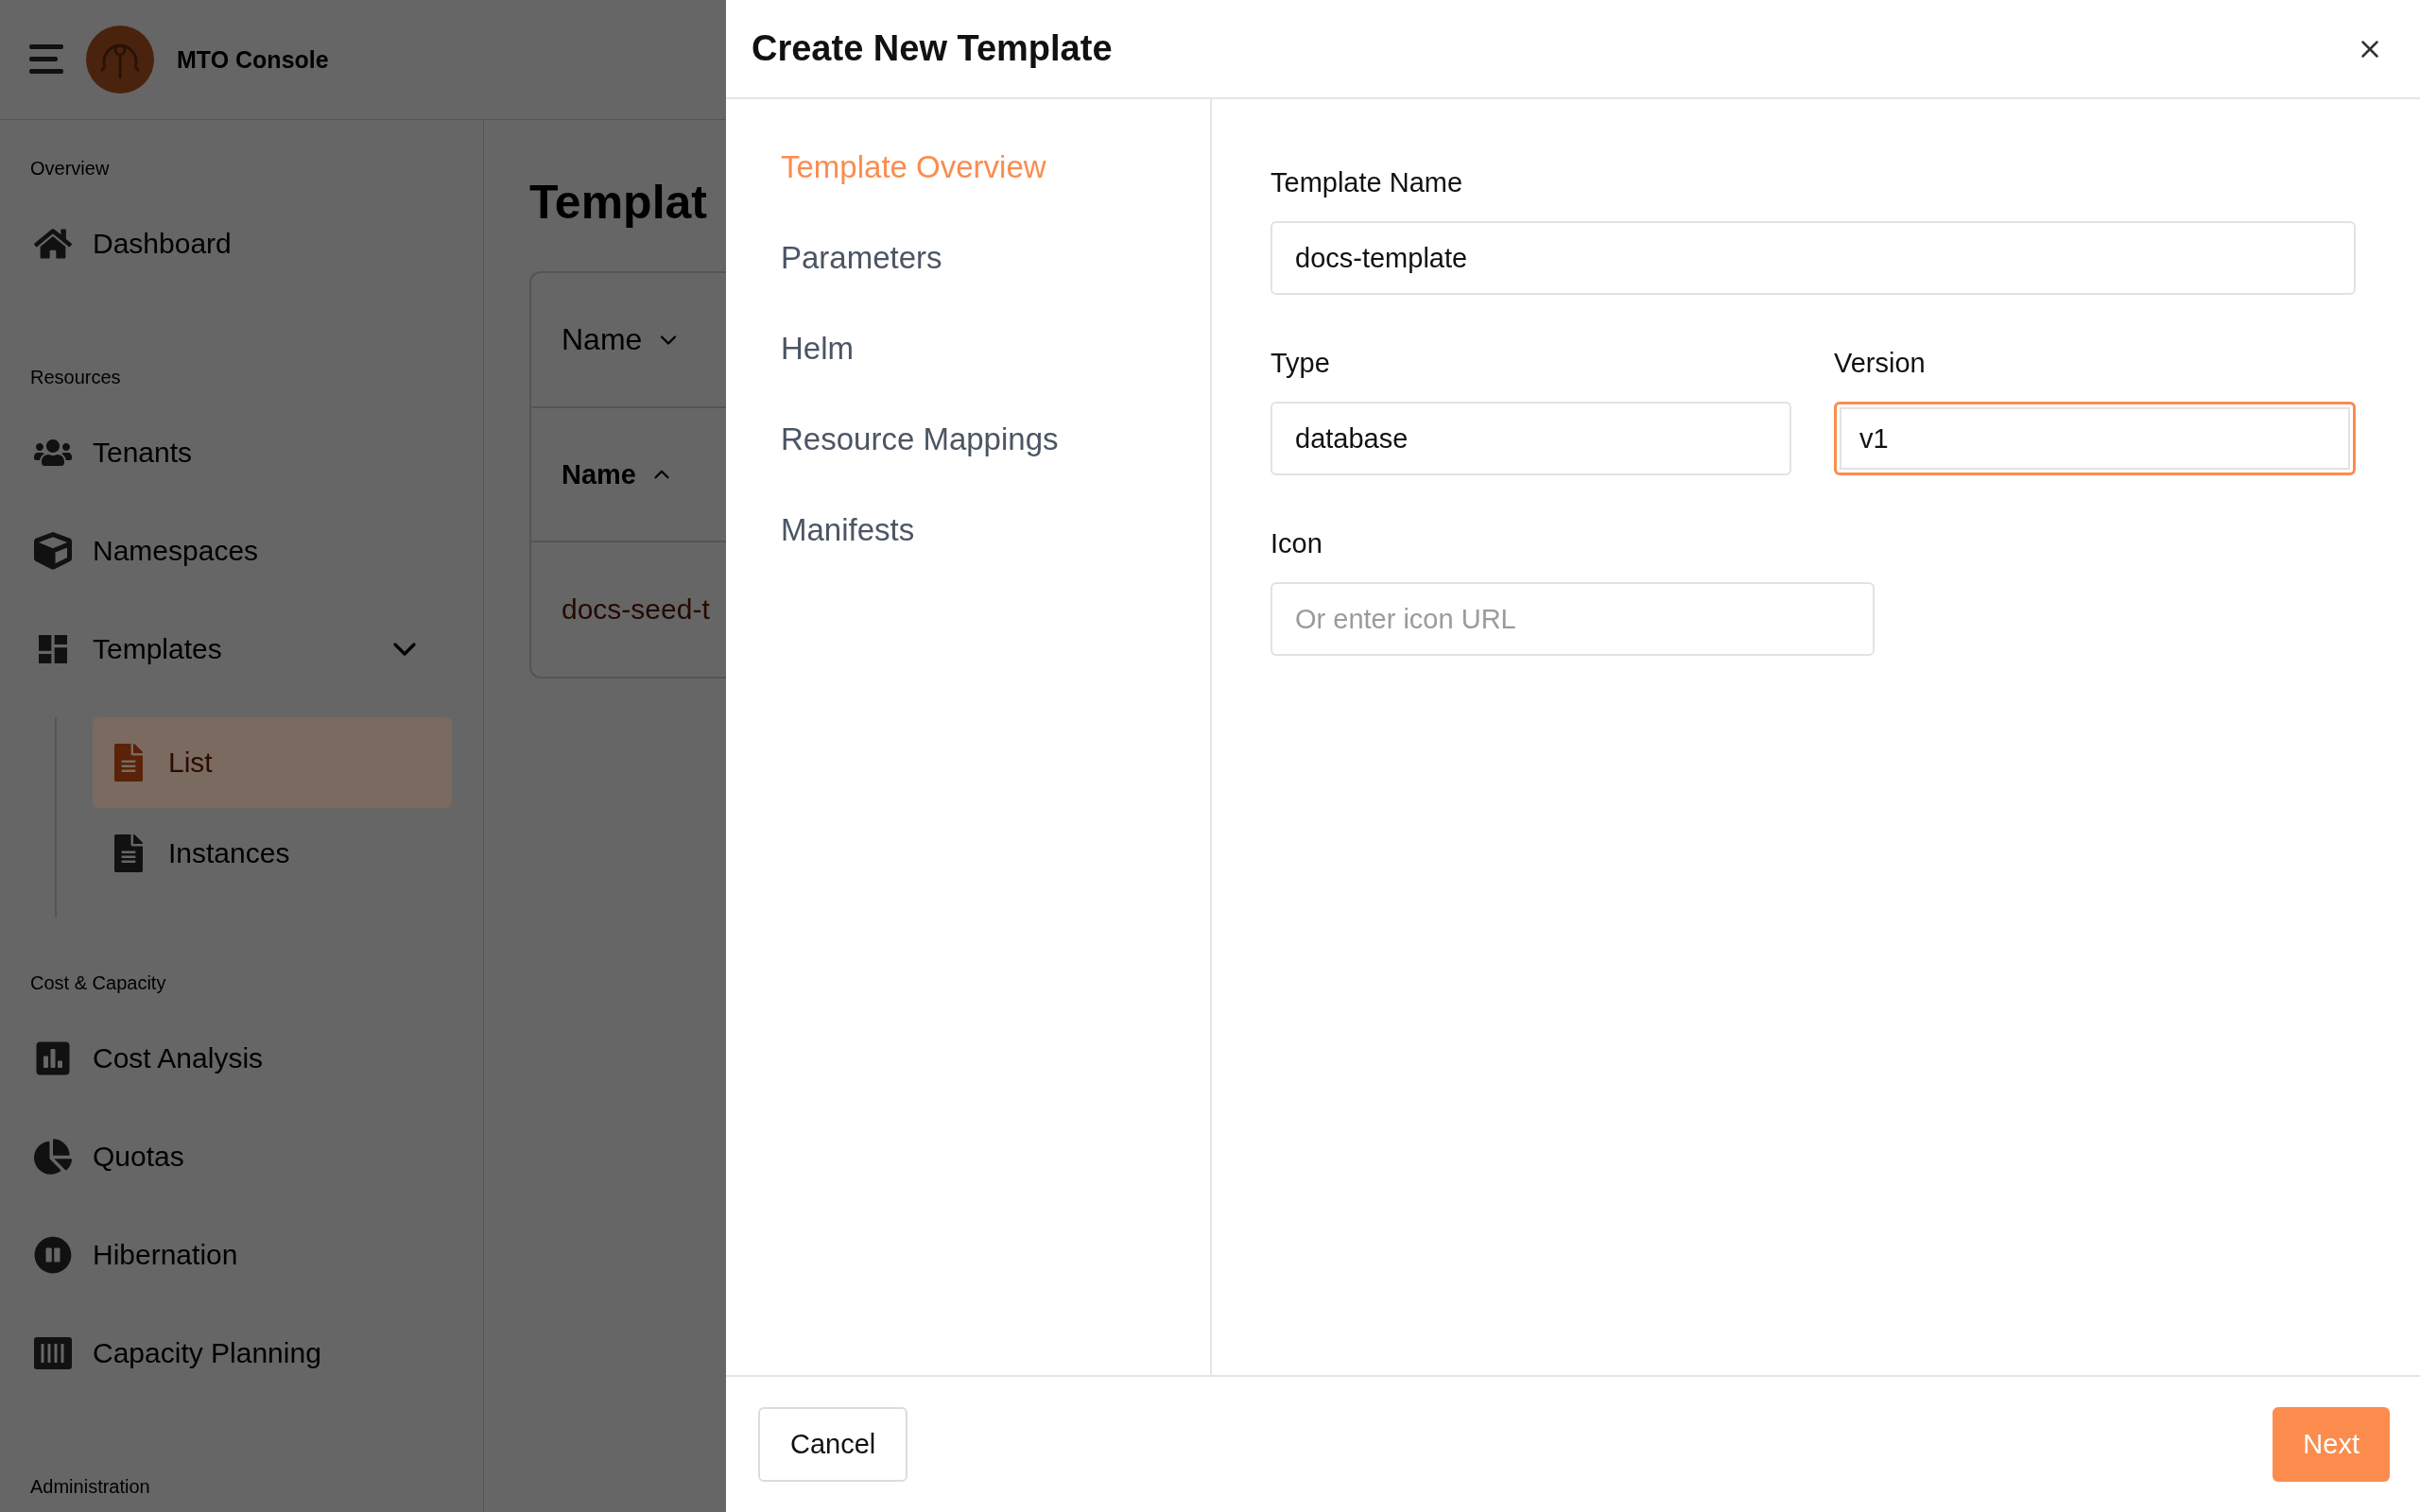  I want to click on step-link: Manifests, so click(848, 530).